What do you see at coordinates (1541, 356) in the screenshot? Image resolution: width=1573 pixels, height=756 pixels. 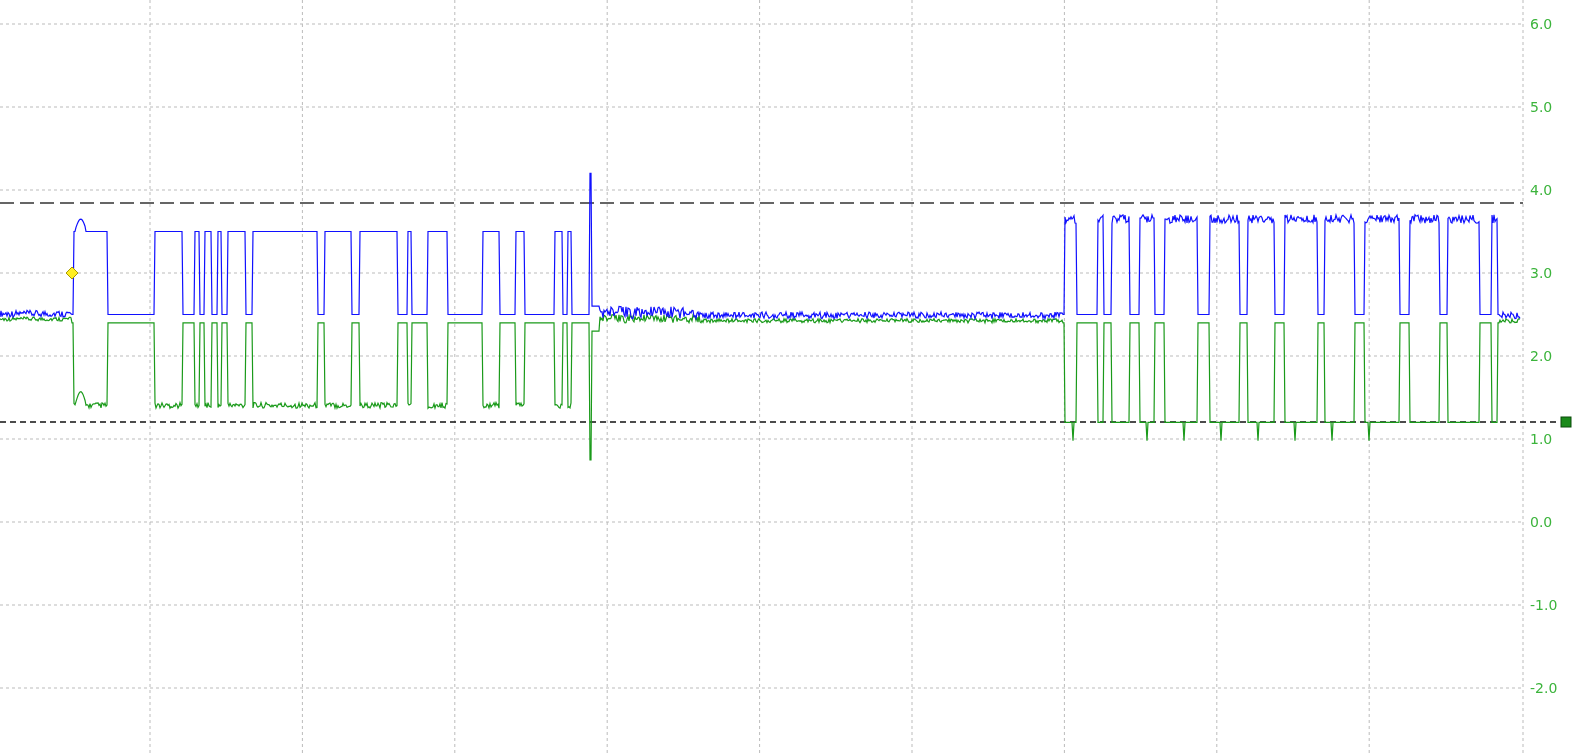 I see `axis-label: 2.0` at bounding box center [1541, 356].